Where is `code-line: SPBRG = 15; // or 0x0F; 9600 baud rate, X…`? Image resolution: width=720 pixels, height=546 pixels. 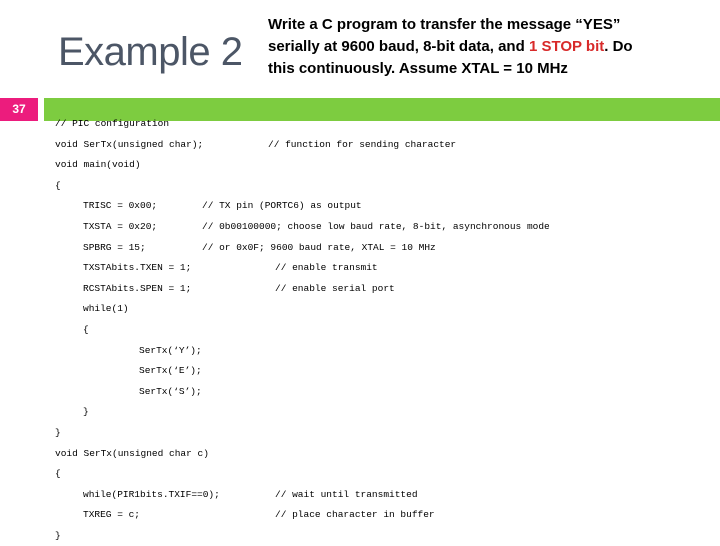 code-line: SPBRG = 15; // or 0x0F; 9600 baud rate, X… is located at coordinates (360, 248).